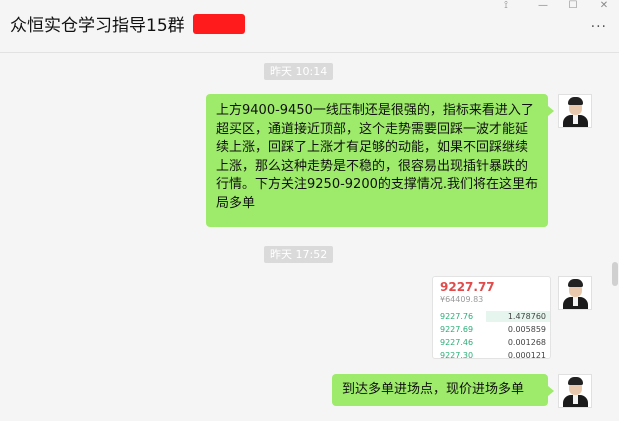 This screenshot has height=421, width=619. What do you see at coordinates (506, 6) in the screenshot?
I see `pin-icon: ⟟` at bounding box center [506, 6].